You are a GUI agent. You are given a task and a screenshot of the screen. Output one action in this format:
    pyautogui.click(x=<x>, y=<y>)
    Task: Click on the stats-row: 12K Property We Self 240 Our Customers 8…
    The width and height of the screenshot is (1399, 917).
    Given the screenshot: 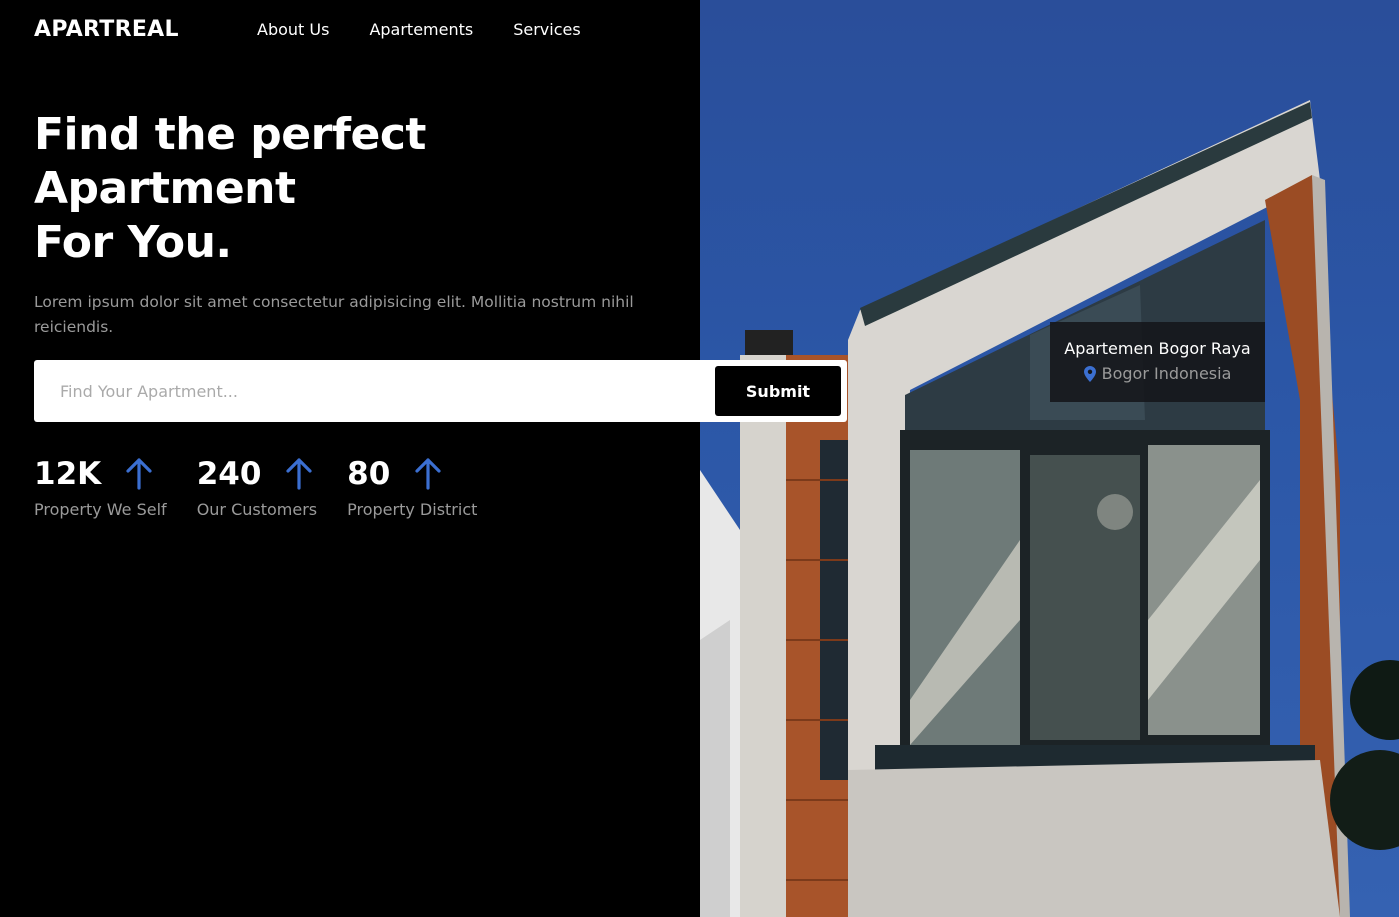 What is the action you would take?
    pyautogui.click(x=270, y=485)
    